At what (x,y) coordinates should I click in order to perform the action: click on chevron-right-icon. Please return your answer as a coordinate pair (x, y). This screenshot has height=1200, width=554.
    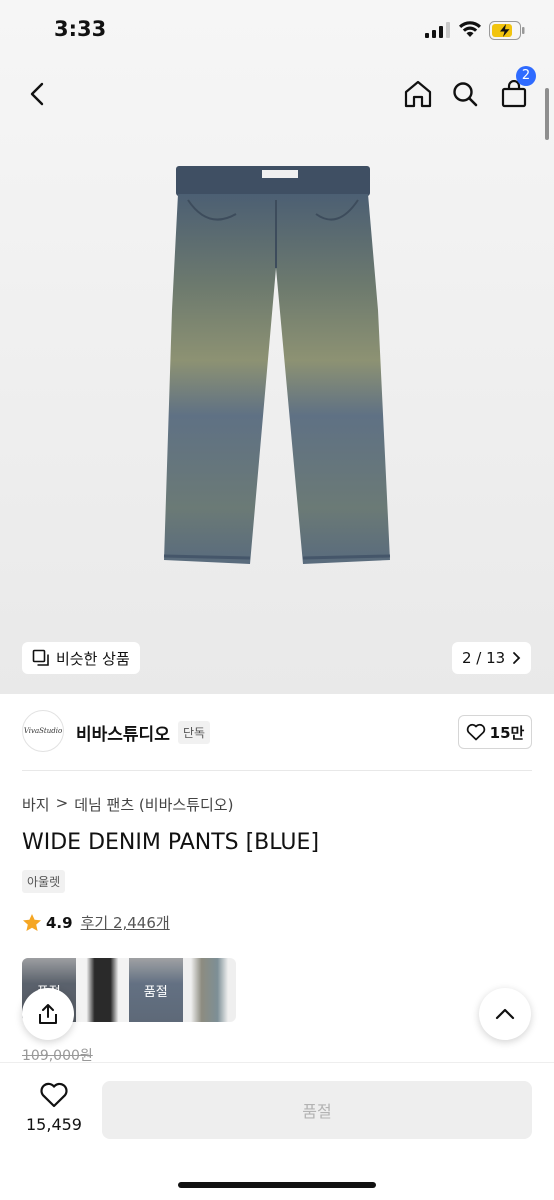
    Looking at the image, I should click on (517, 658).